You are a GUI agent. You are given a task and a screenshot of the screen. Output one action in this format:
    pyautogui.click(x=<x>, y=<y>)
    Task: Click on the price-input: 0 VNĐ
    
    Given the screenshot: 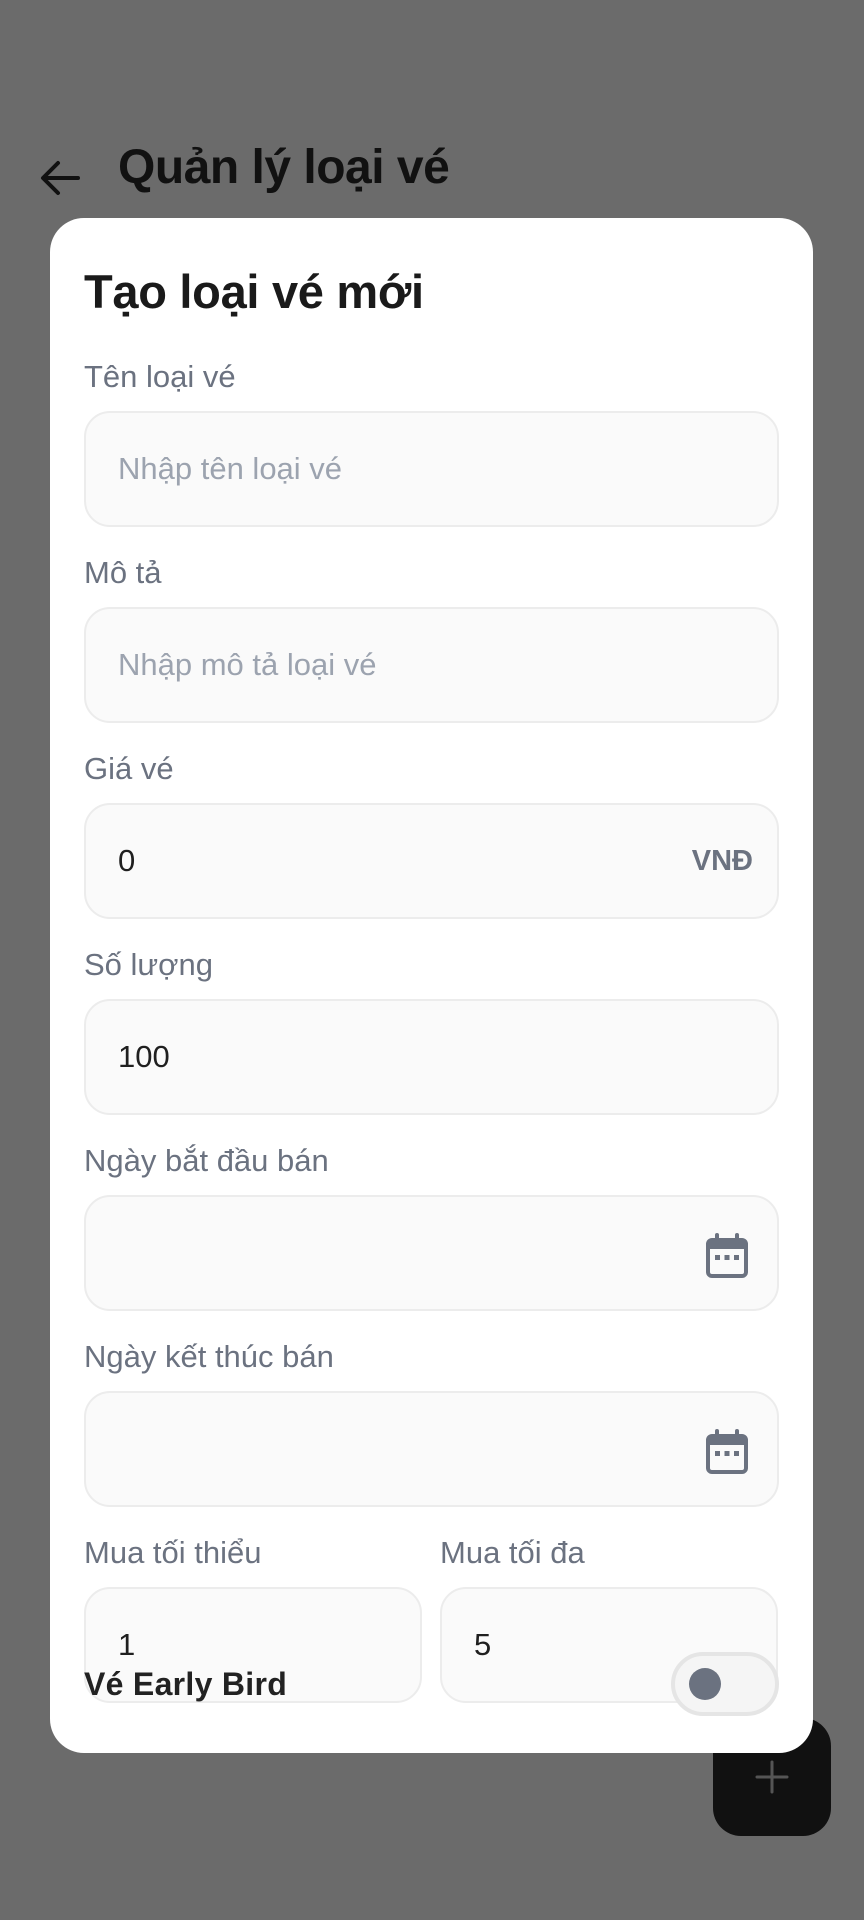 What is the action you would take?
    pyautogui.click(x=431, y=861)
    